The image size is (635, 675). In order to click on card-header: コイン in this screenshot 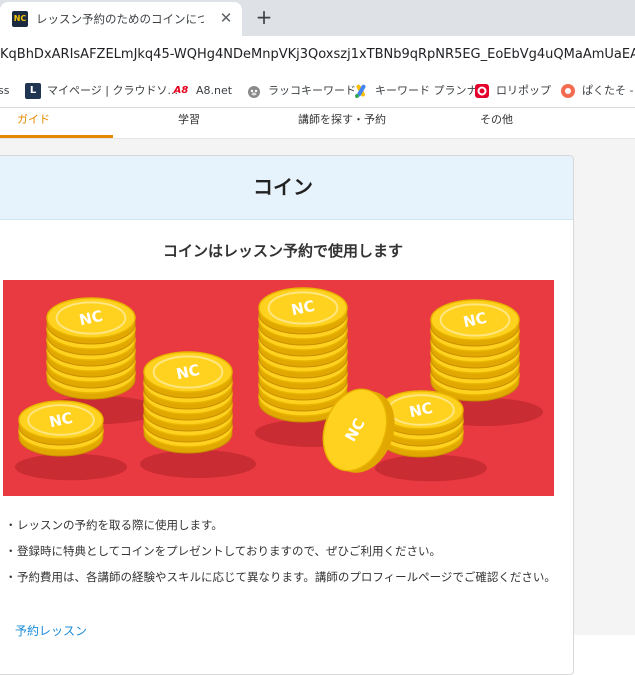, I will do `click(286, 188)`.